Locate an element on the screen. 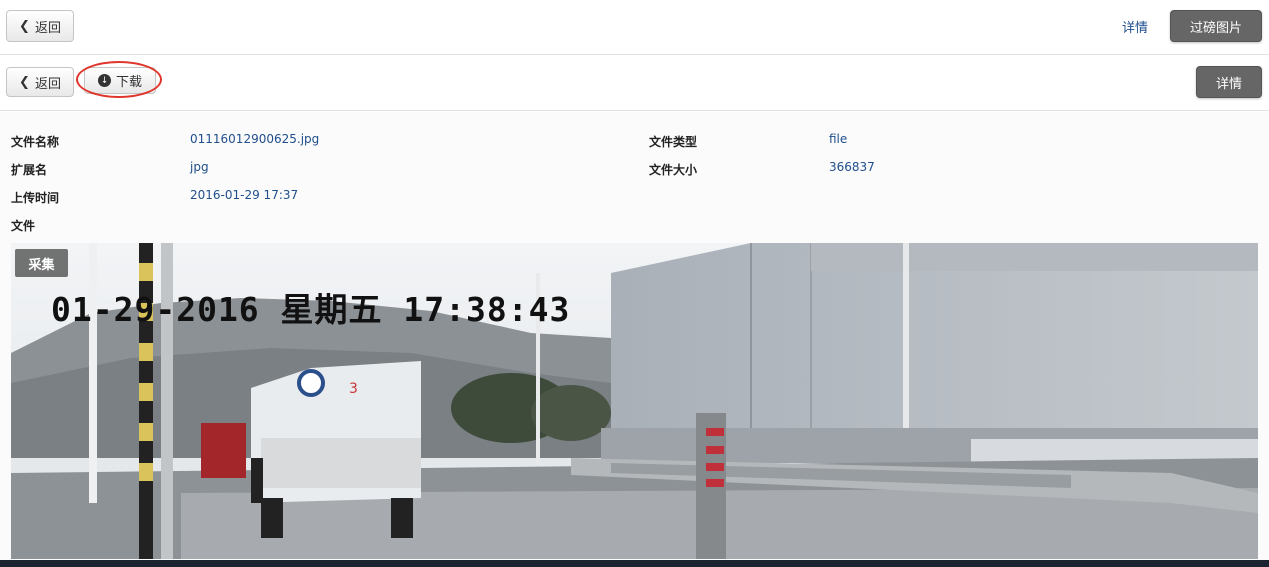 This screenshot has width=1269, height=567. file-type-value: file is located at coordinates (838, 139).